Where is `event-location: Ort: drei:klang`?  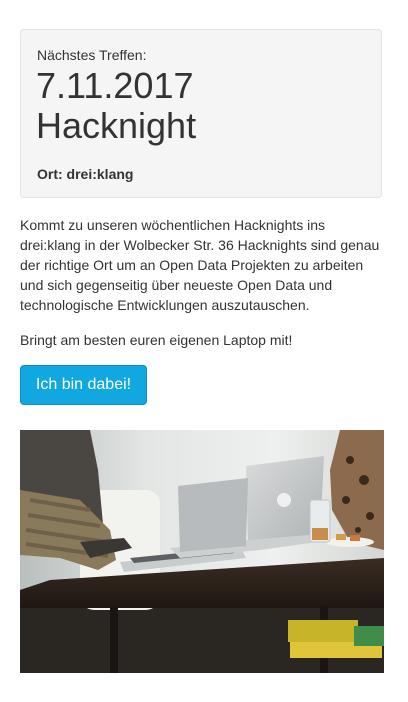
event-location: Ort: drei:klang is located at coordinates (85, 174).